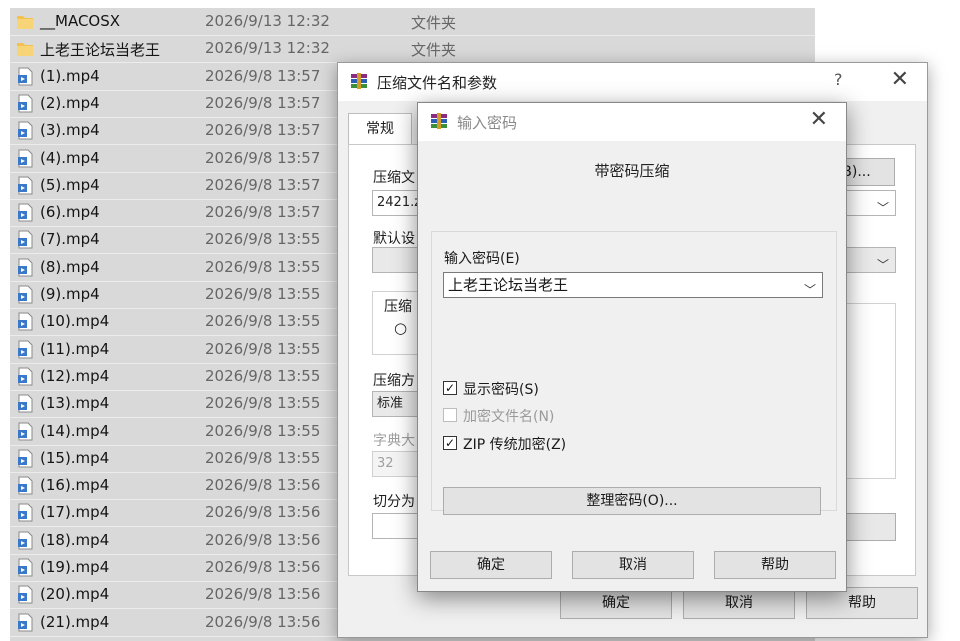  I want to click on file-row: 上老王论坛当老王 2026/9/13 12:32 文件夹, so click(412, 49).